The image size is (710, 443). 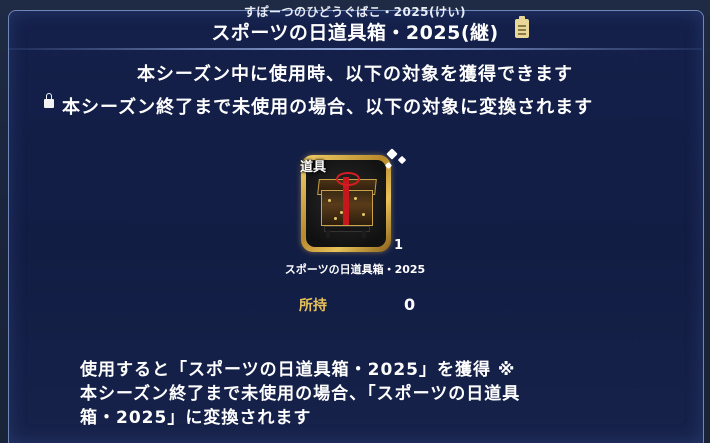 I want to click on owned-label: 所持, so click(x=313, y=306).